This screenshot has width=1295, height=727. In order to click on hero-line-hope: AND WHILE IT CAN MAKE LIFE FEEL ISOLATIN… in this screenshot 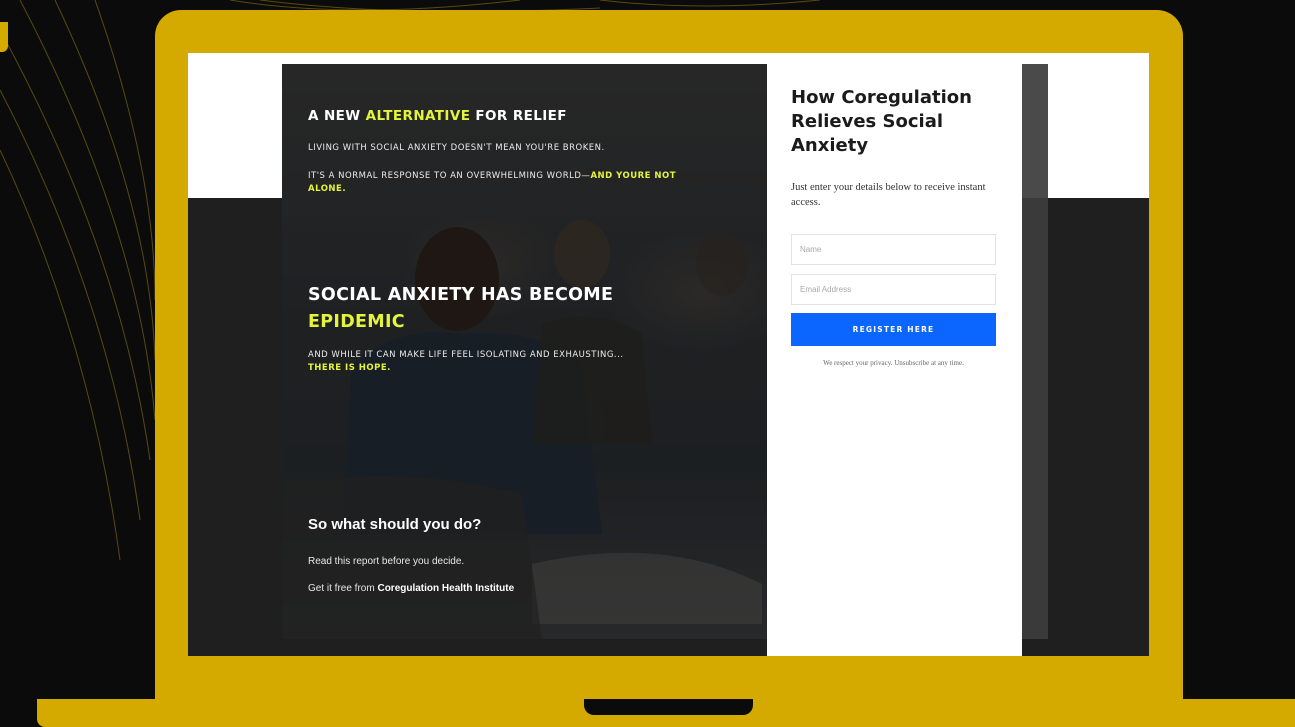, I will do `click(466, 361)`.